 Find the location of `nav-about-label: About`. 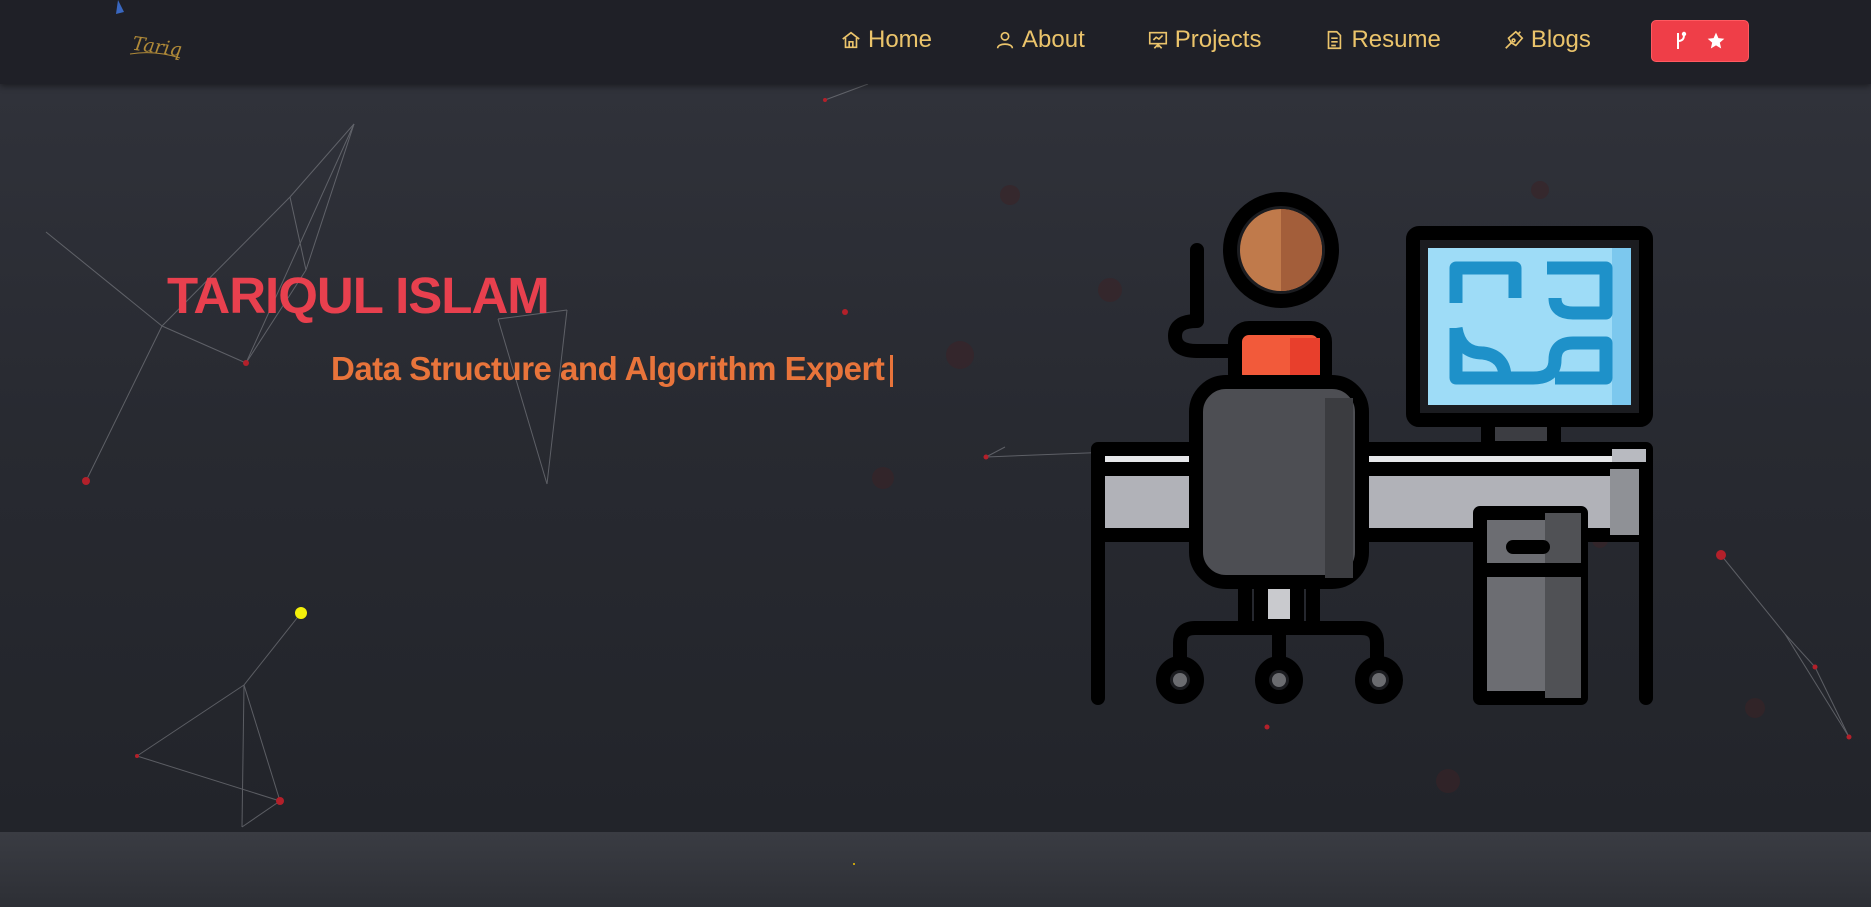

nav-about-label: About is located at coordinates (1053, 39).